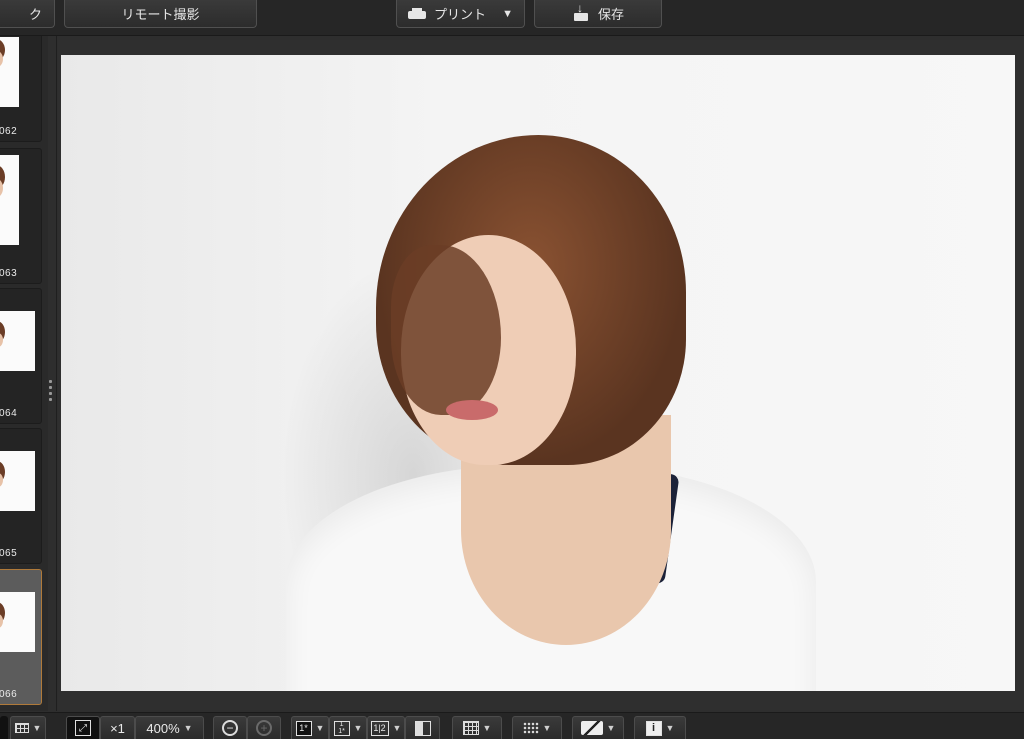 This screenshot has height=739, width=1024. What do you see at coordinates (303, 728) in the screenshot?
I see `single-view-icon: 1*` at bounding box center [303, 728].